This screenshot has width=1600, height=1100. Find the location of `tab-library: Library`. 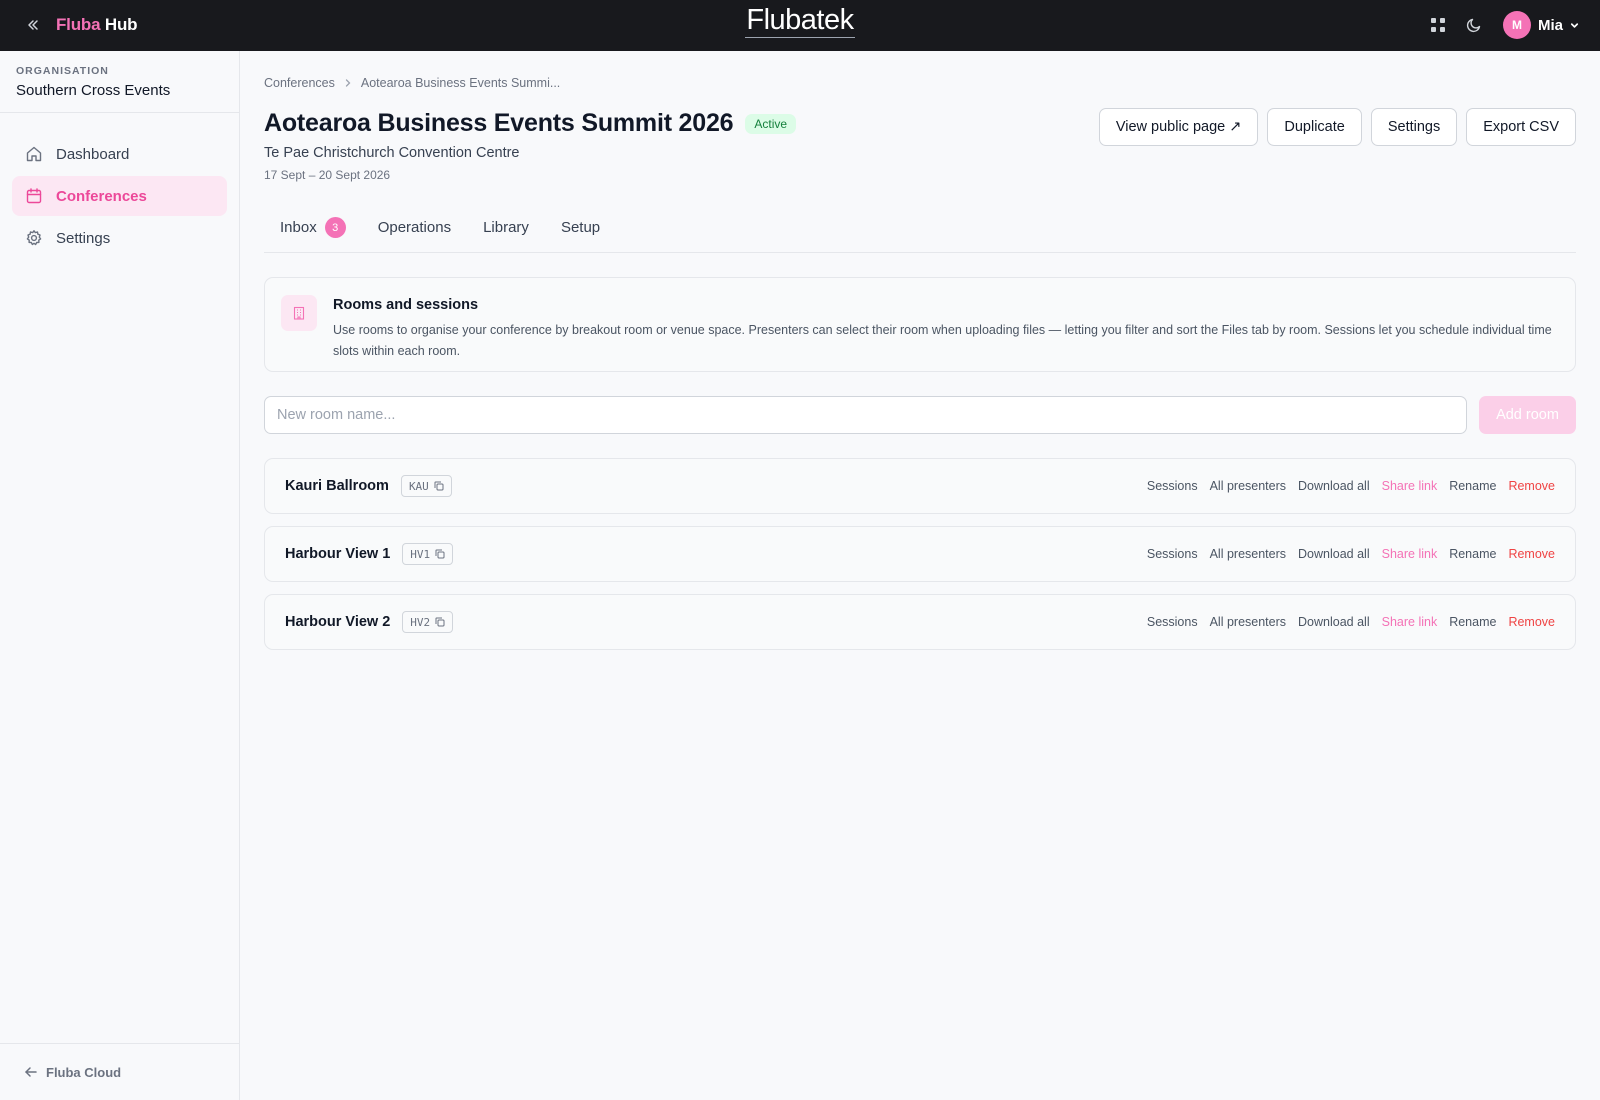

tab-library: Library is located at coordinates (506, 234).